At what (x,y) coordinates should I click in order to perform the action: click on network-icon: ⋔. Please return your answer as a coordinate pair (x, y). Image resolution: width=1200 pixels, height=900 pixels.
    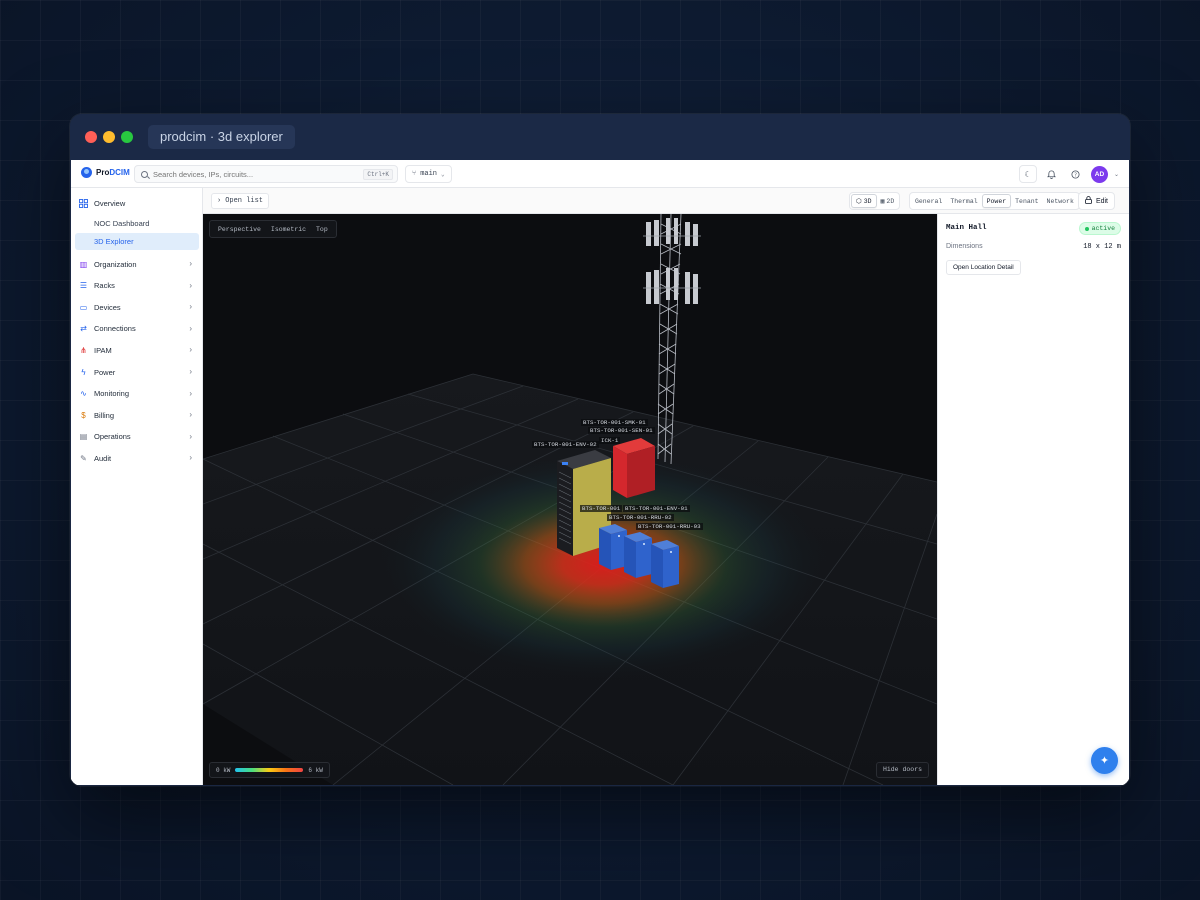
    Looking at the image, I should click on (83, 350).